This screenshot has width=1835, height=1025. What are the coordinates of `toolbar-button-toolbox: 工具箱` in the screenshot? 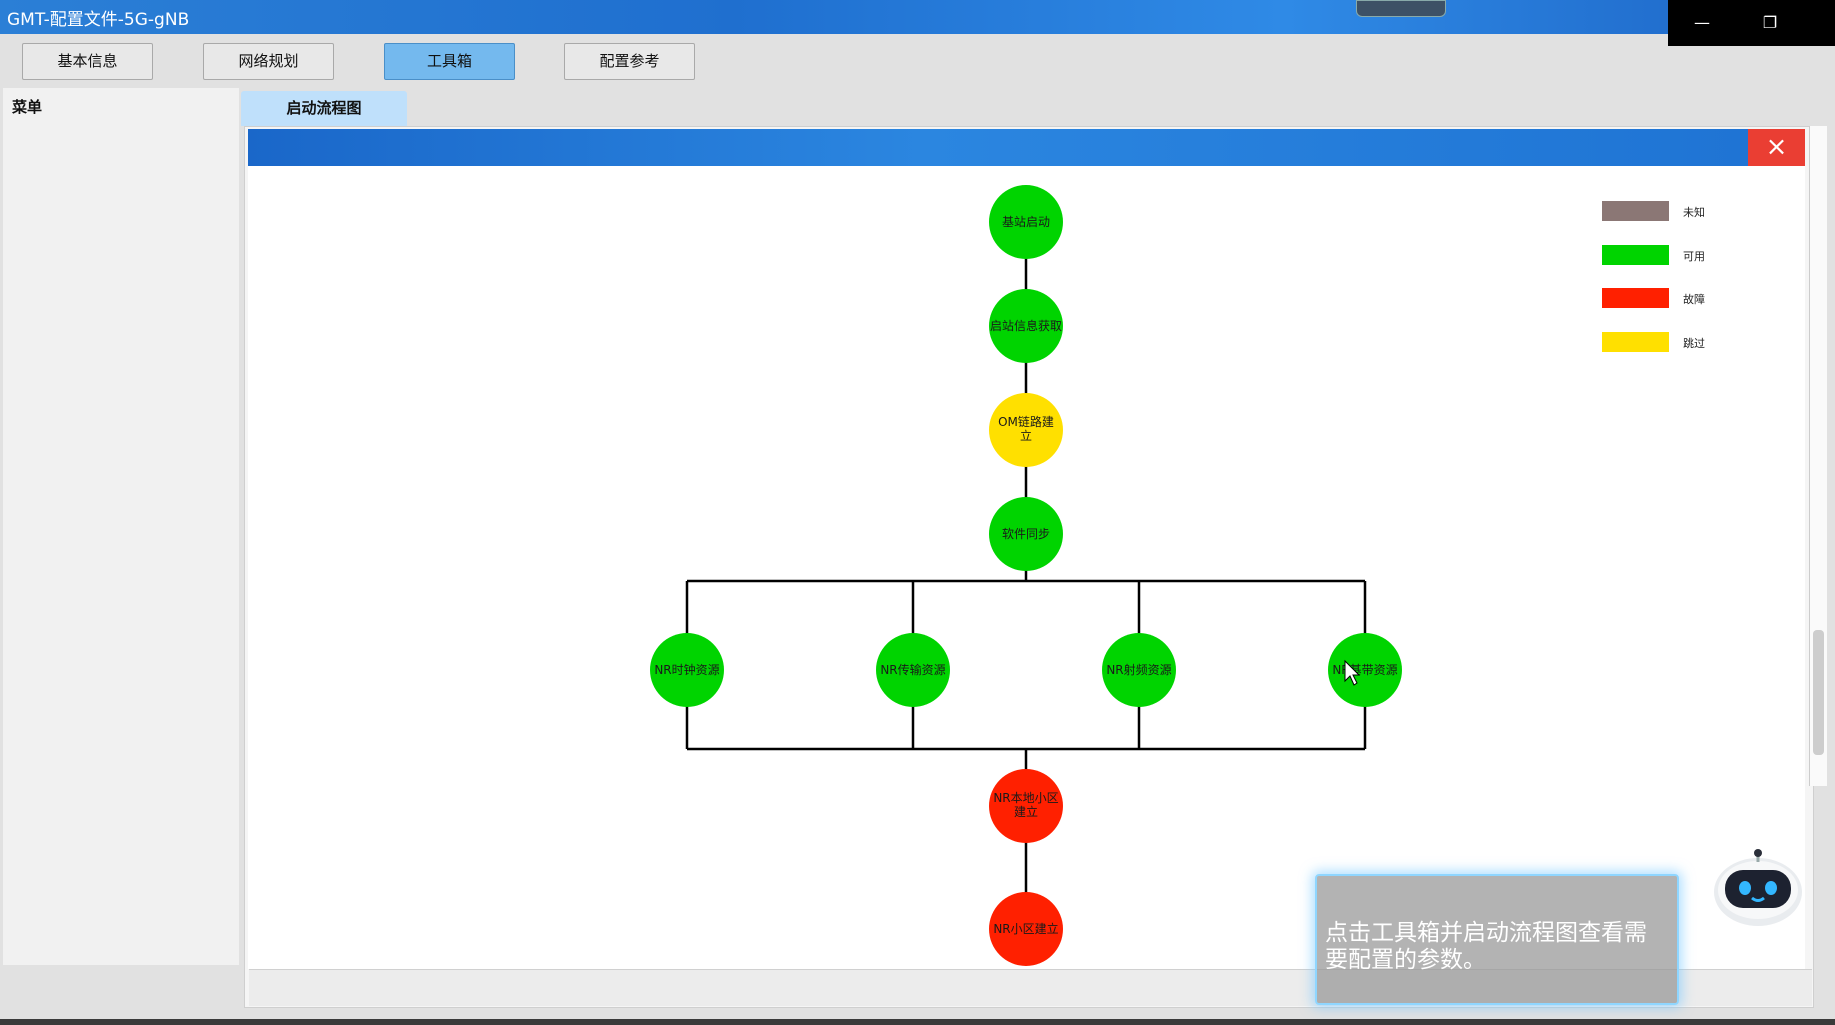 It's located at (449, 61).